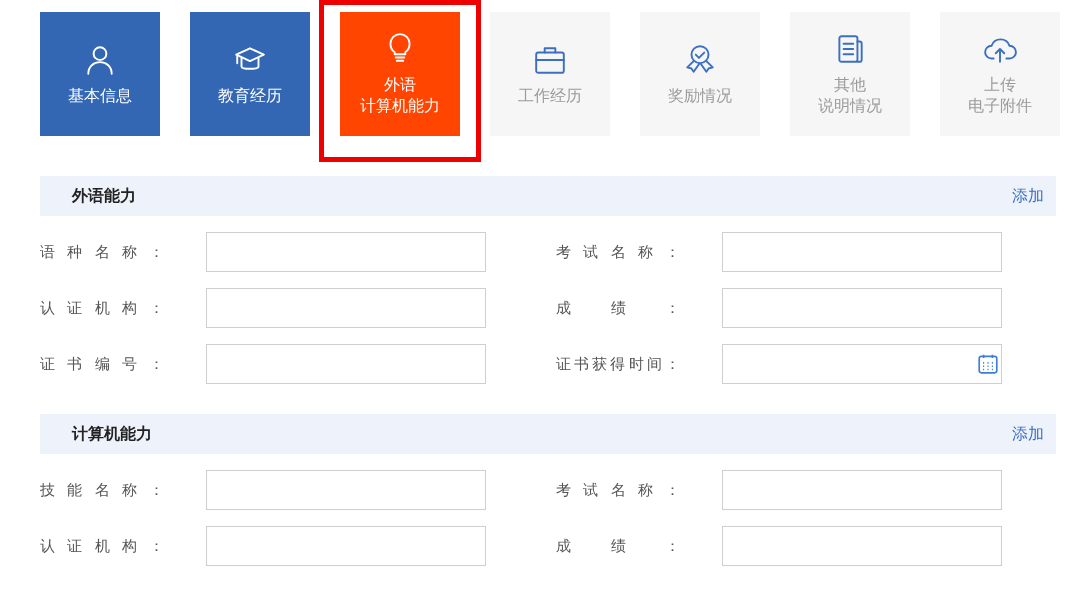  I want to click on field-label: 语种名称：, so click(102, 252).